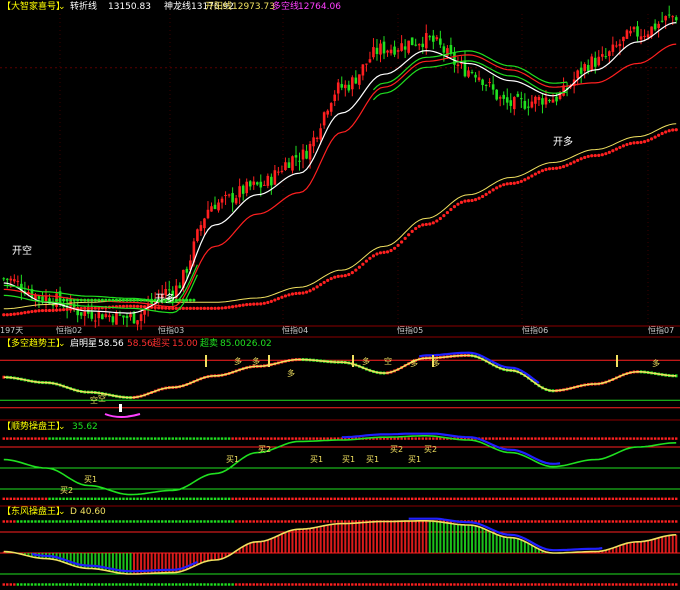  I want to click on legend-label-0: 启明星, so click(83, 343).